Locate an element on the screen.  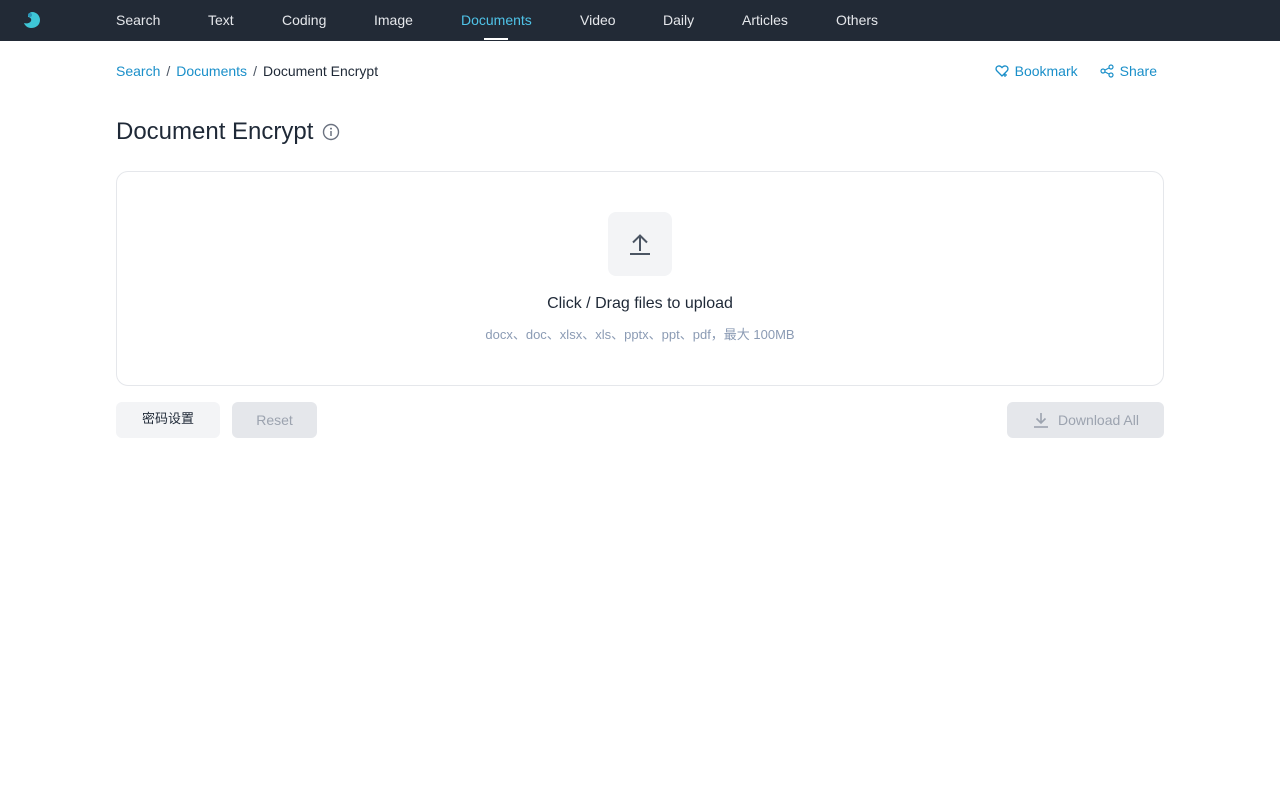
heart-bookmark-icon is located at coordinates (1002, 71).